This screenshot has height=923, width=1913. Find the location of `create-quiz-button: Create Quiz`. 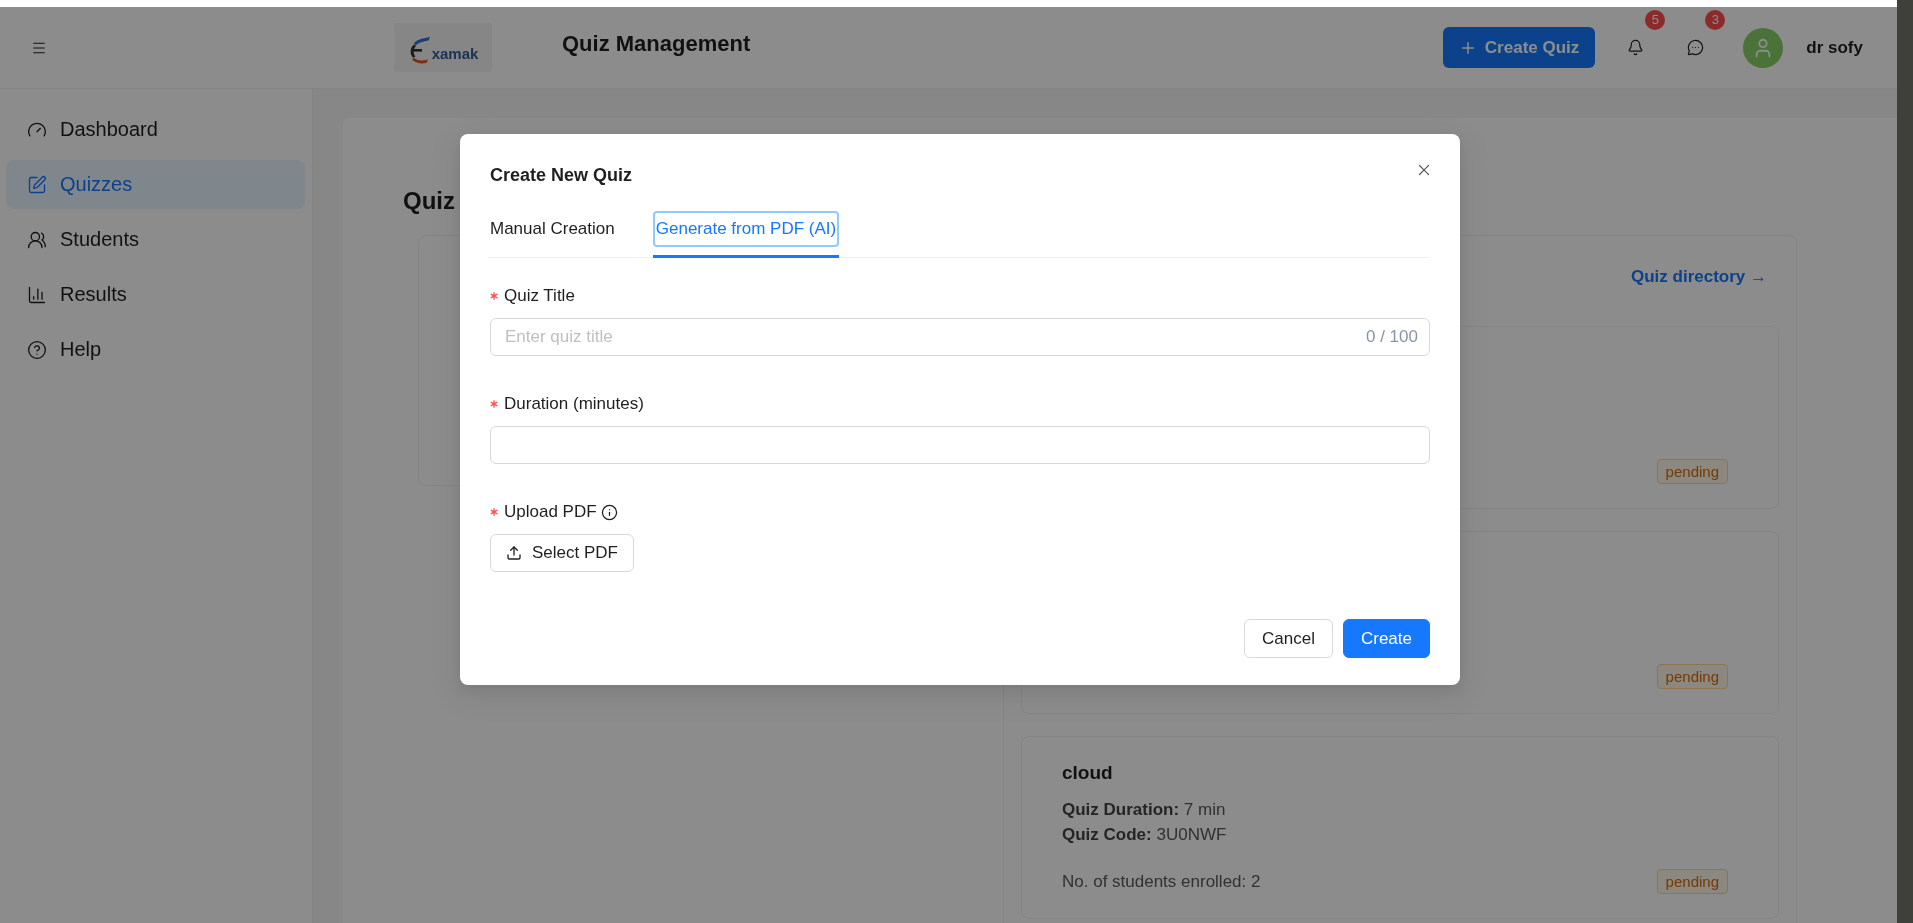

create-quiz-button: Create Quiz is located at coordinates (1519, 47).